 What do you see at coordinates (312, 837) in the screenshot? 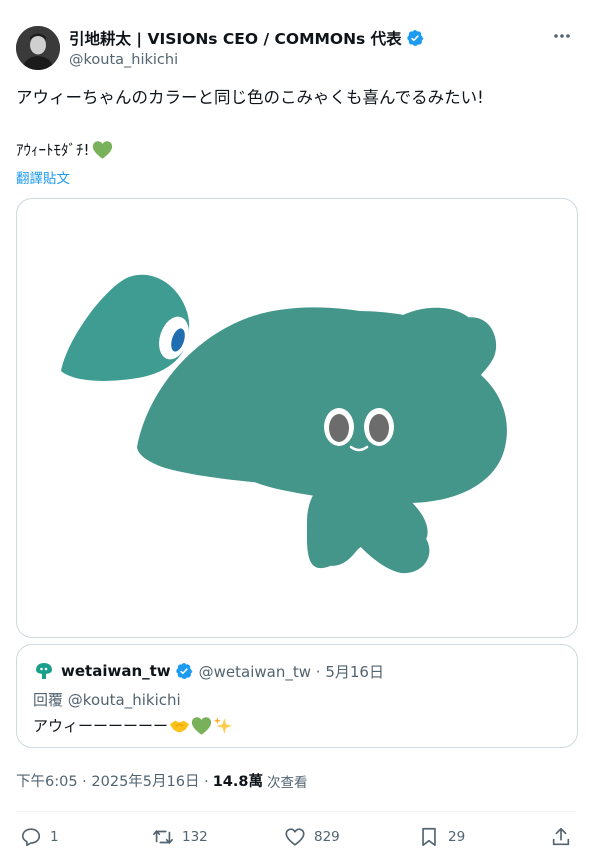
I see `like-button: 829` at bounding box center [312, 837].